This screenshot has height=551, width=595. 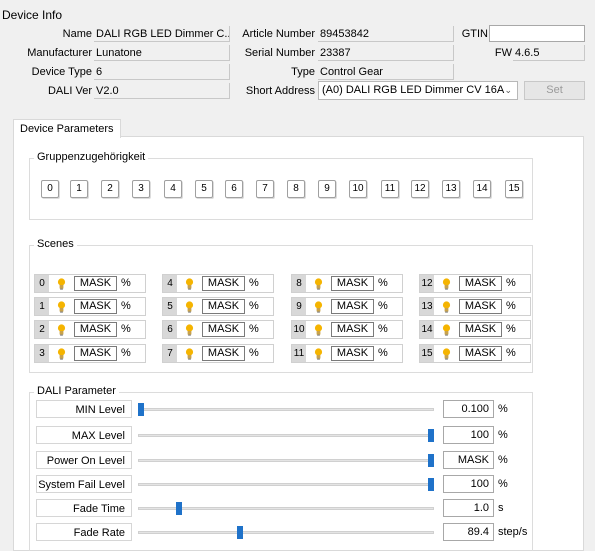 I want to click on scene-number: 5, so click(x=170, y=306).